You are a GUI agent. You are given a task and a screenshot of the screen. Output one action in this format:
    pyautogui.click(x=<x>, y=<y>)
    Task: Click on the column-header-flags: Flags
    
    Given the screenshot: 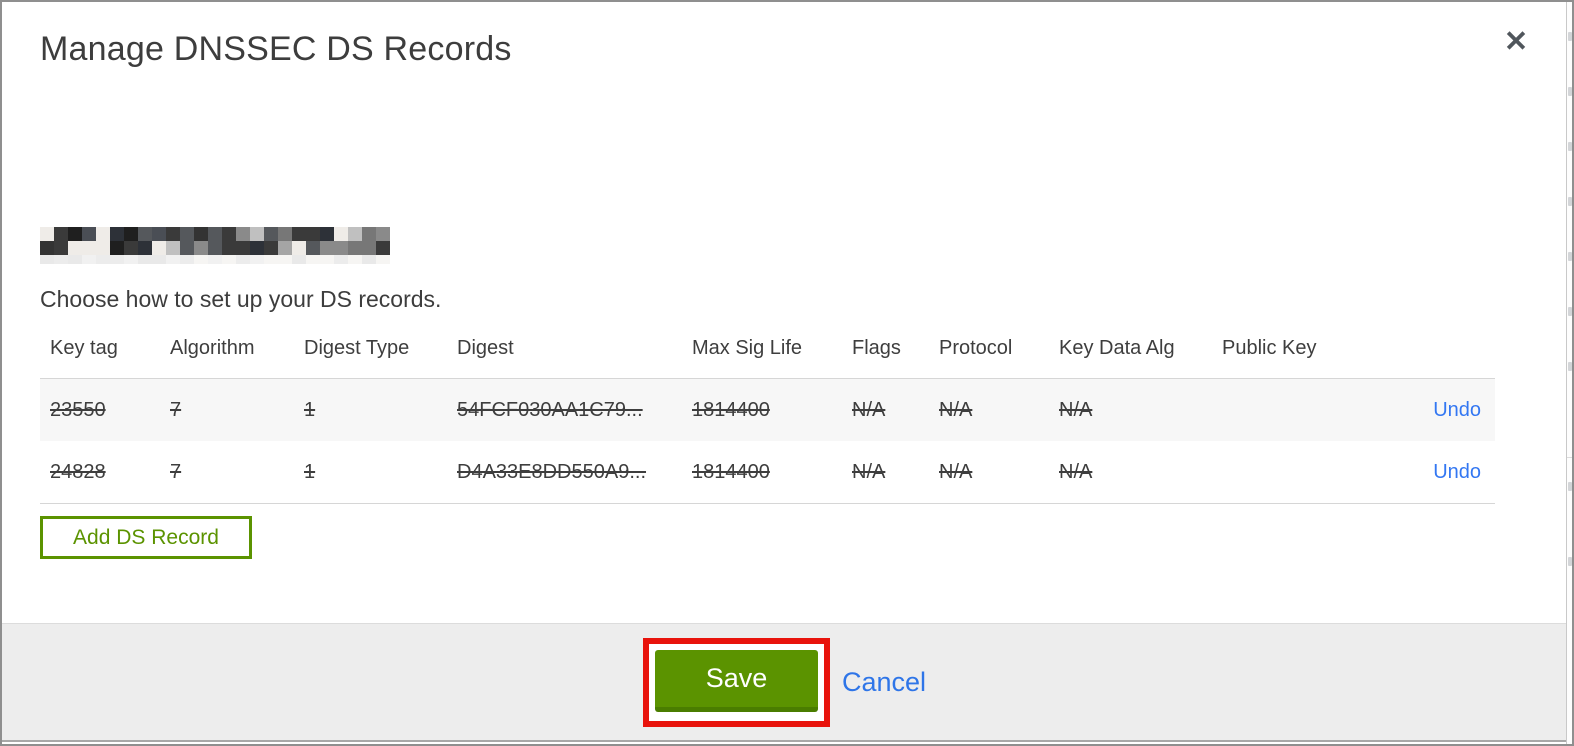 What is the action you would take?
    pyautogui.click(x=876, y=348)
    